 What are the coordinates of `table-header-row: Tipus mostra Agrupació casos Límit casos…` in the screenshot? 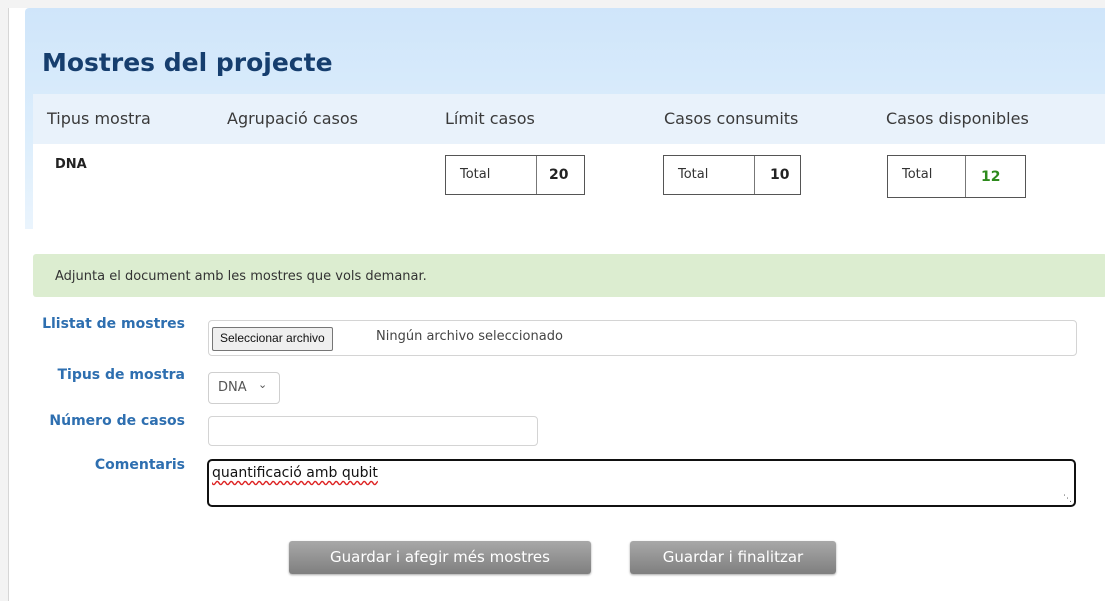 It's located at (569, 119).